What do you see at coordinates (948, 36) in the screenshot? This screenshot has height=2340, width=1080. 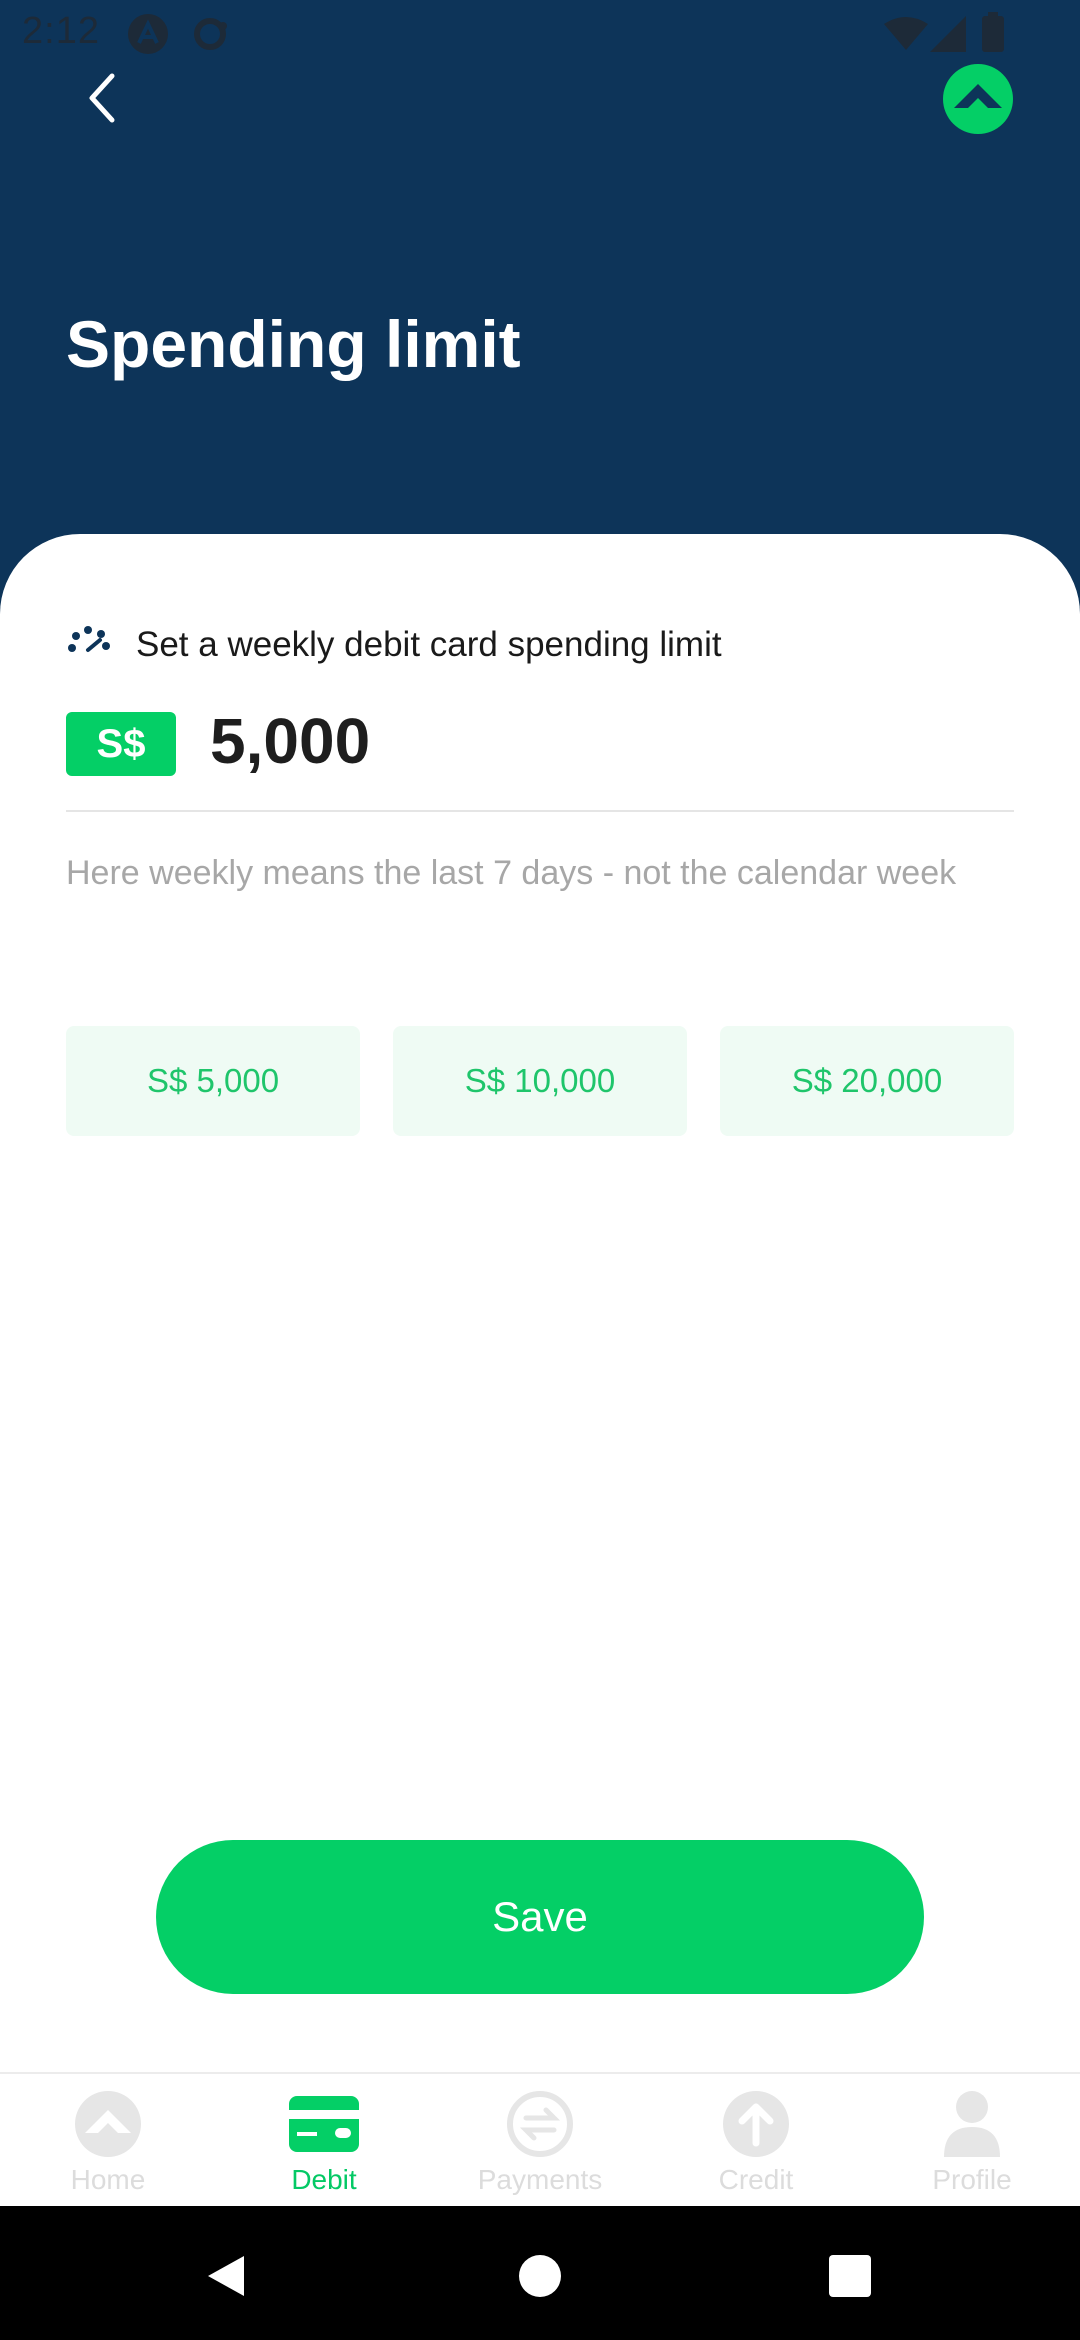 I see `cellular-signal-icon` at bounding box center [948, 36].